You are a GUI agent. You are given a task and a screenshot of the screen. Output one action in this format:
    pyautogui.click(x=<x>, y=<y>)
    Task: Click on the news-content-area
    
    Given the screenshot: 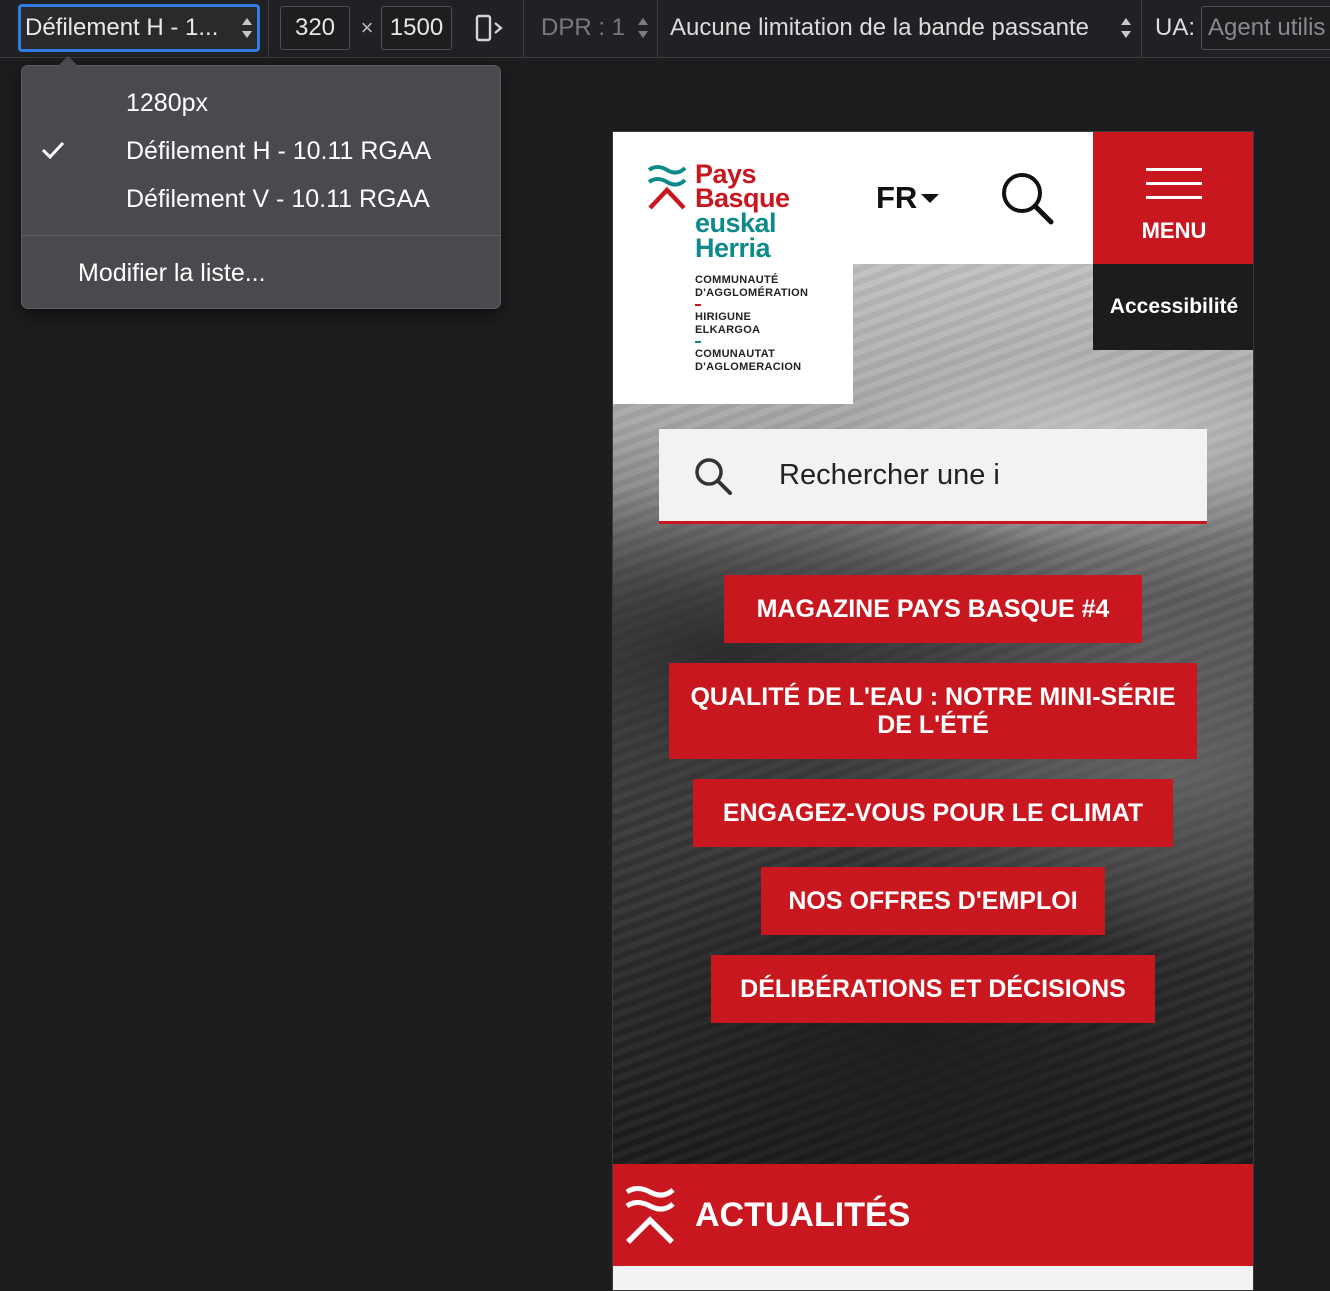 What is the action you would take?
    pyautogui.click(x=933, y=1278)
    